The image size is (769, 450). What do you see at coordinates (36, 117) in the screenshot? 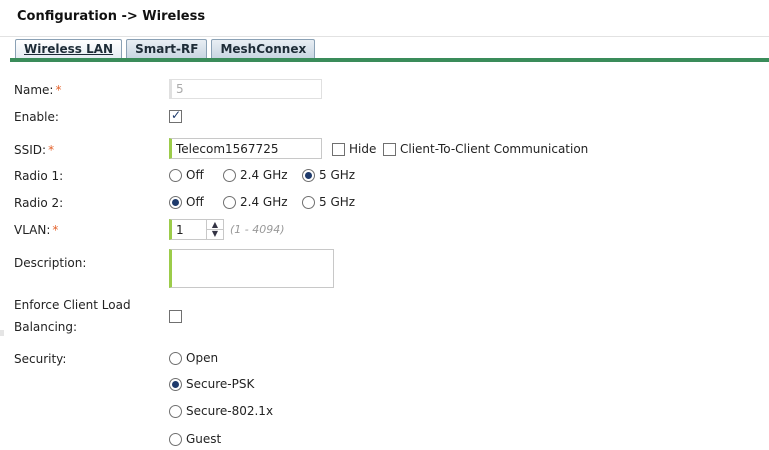
I see `enable-label: Enable:` at bounding box center [36, 117].